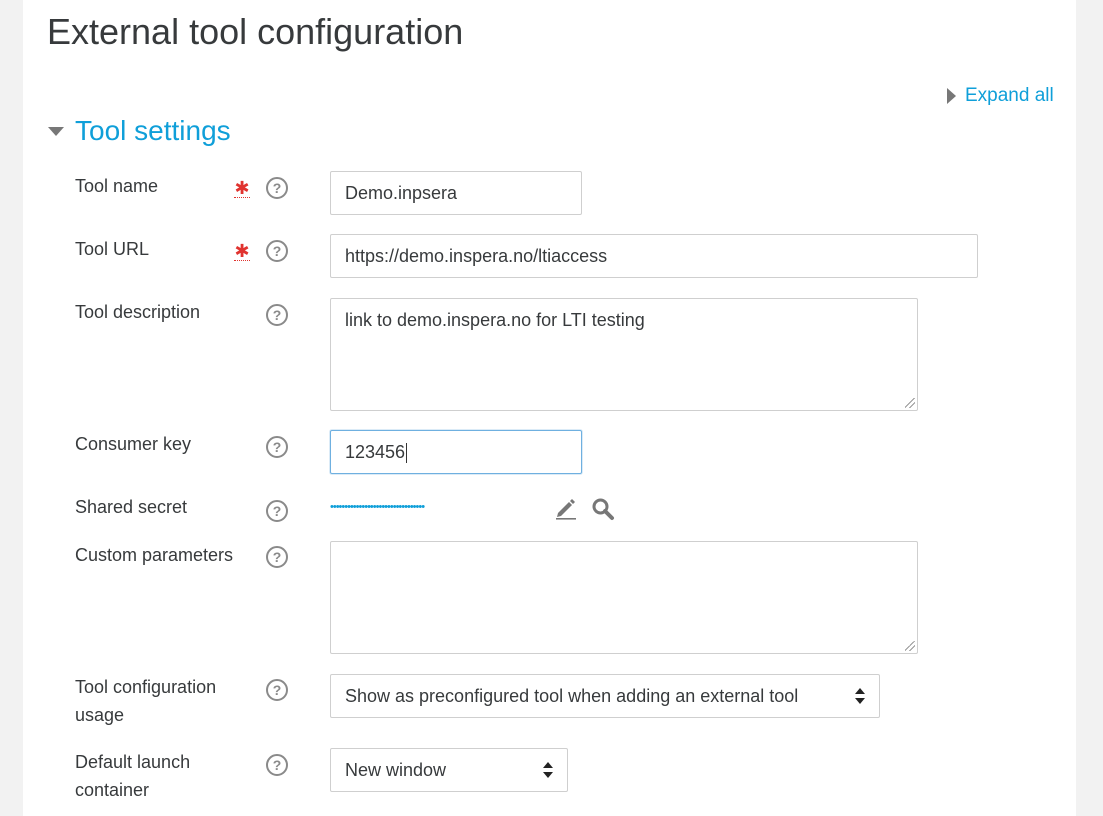  What do you see at coordinates (407, 453) in the screenshot?
I see `text-caret` at bounding box center [407, 453].